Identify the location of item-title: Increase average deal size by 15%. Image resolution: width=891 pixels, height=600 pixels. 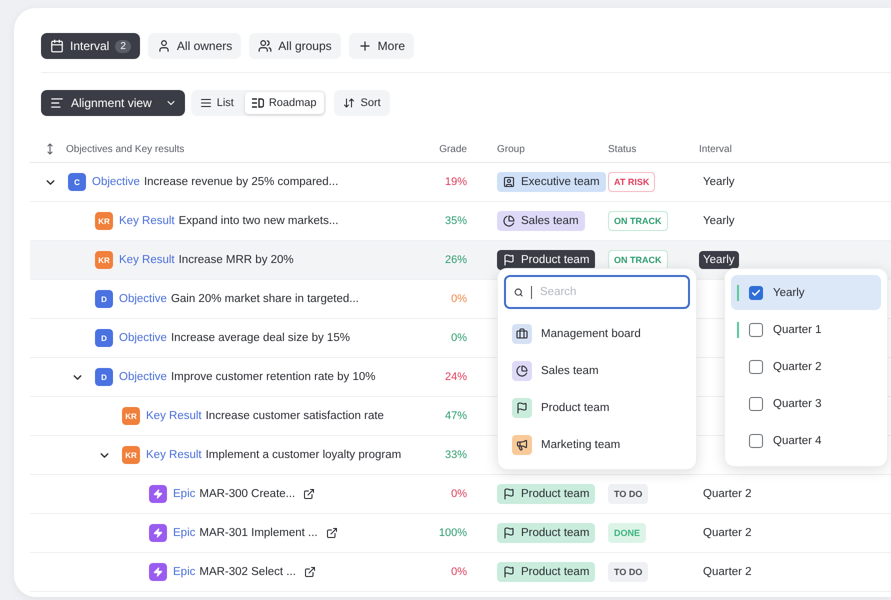
(260, 338).